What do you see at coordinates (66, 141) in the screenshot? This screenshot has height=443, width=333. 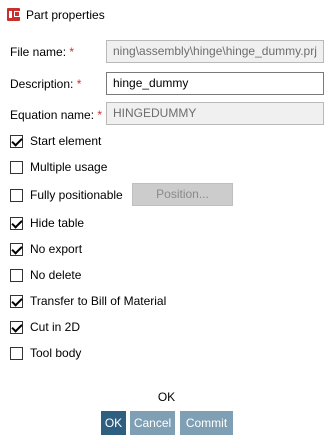 I see `checkbox-label: Start element` at bounding box center [66, 141].